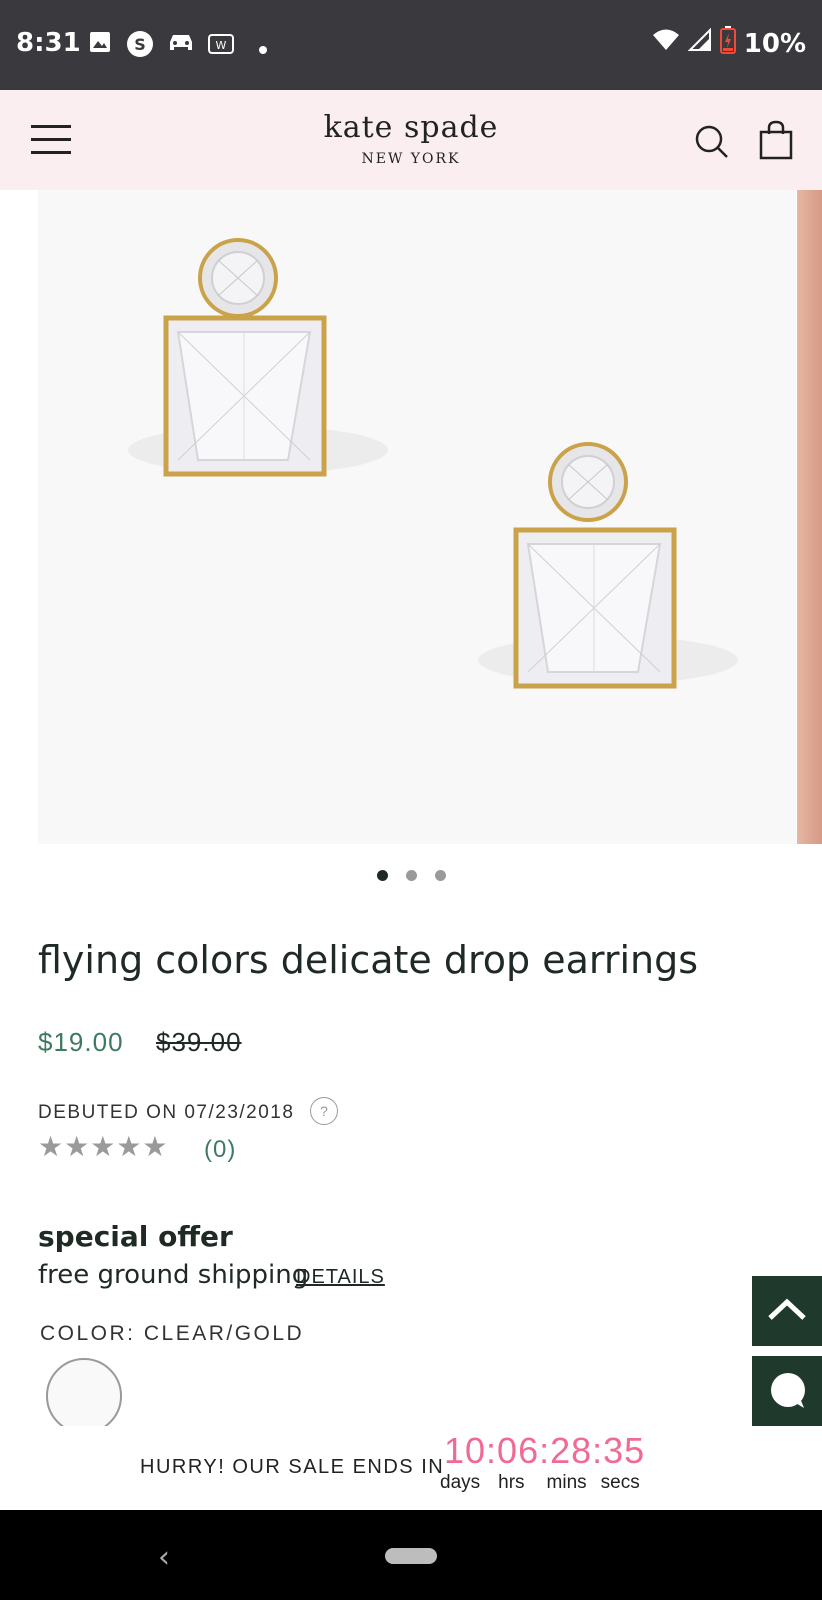 The height and width of the screenshot is (1600, 822). Describe the element at coordinates (340, 1277) in the screenshot. I see `details-link: DETAILS` at that location.